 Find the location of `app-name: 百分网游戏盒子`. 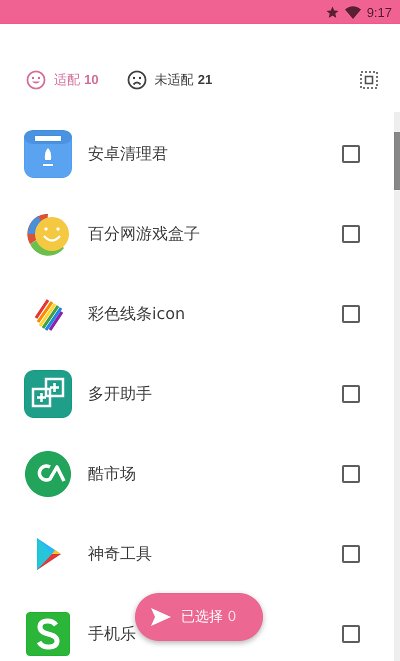

app-name: 百分网游戏盒子 is located at coordinates (144, 234).